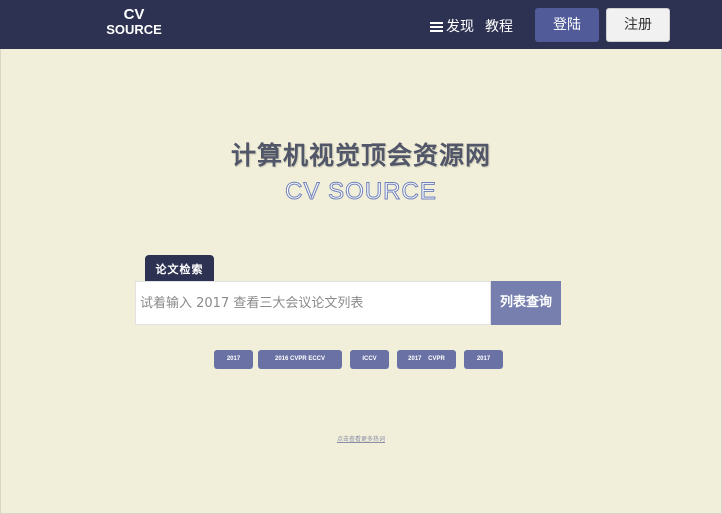 Image resolution: width=722 pixels, height=514 pixels. I want to click on logo-line-1: CV, so click(134, 14).